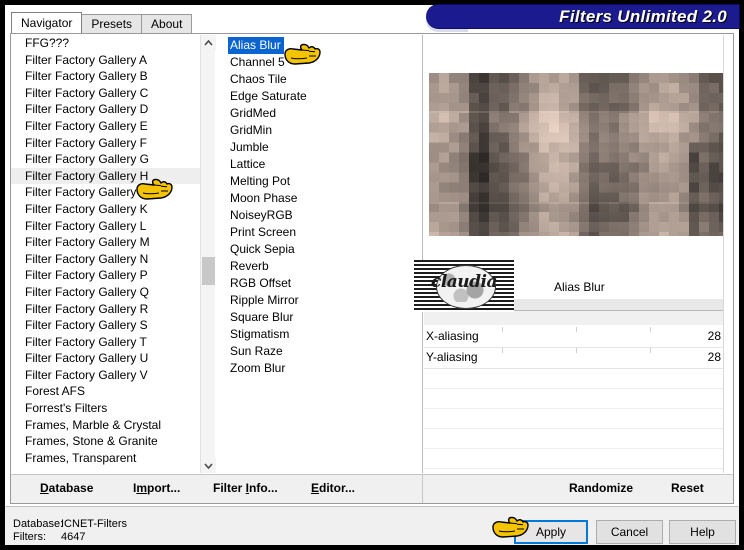  I want to click on filter-item: Chaos Tile, so click(257, 79).